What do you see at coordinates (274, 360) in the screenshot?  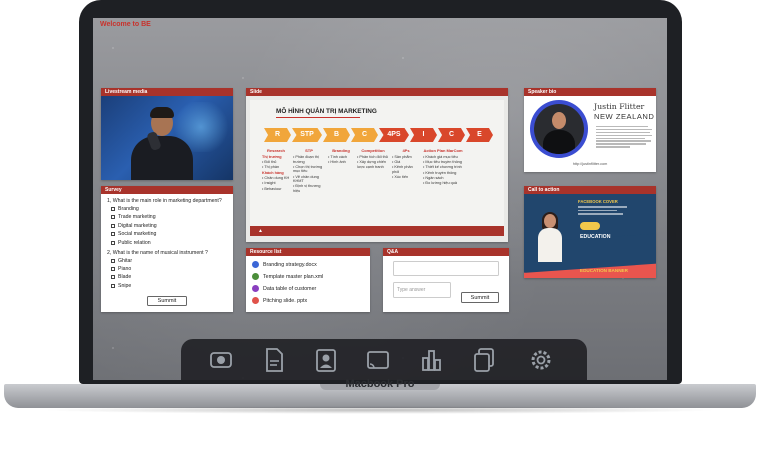 I see `document-icon` at bounding box center [274, 360].